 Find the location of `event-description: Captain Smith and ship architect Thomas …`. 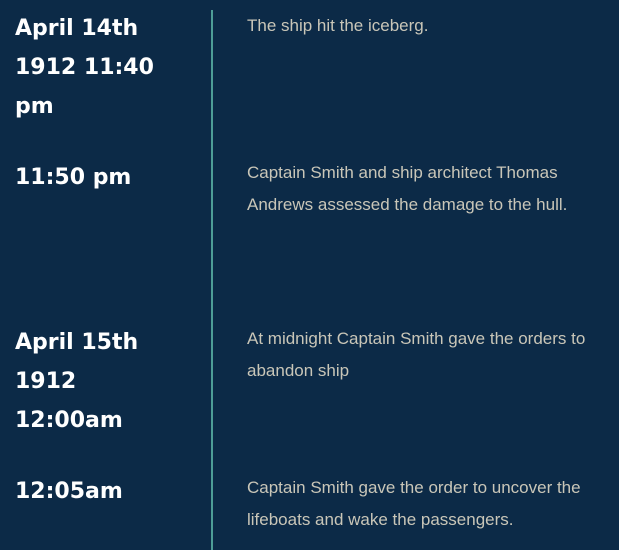

event-description: Captain Smith and ship architect Thomas … is located at coordinates (407, 188).